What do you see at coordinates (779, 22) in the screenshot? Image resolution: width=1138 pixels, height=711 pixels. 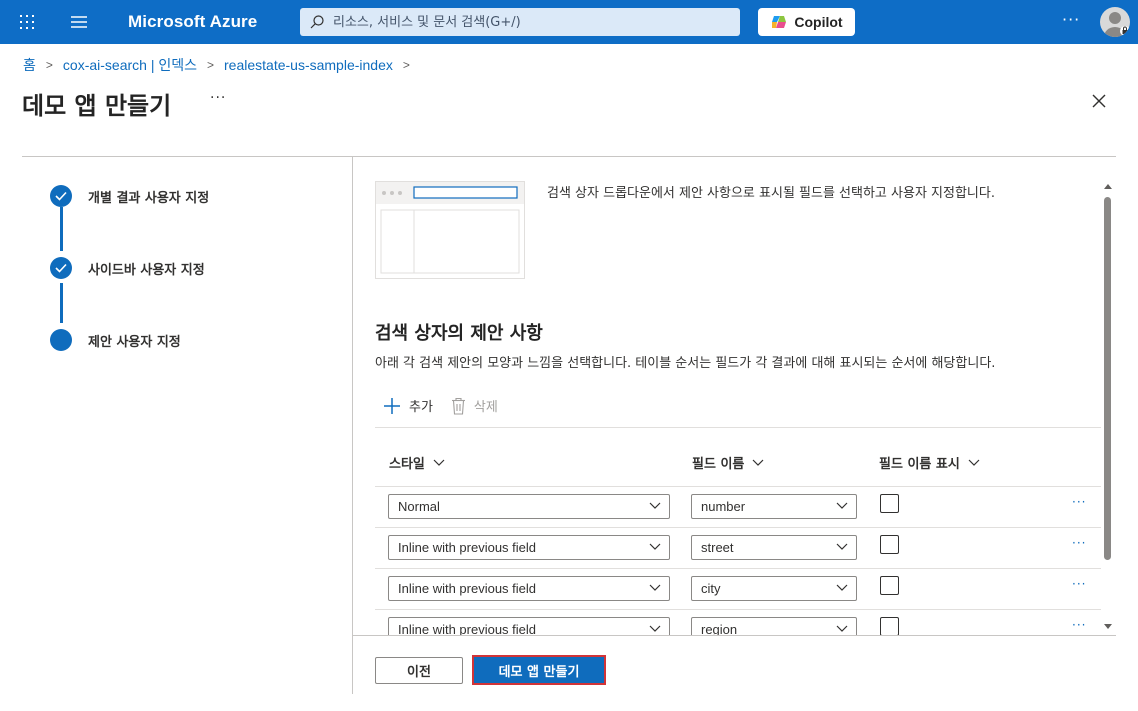 I see `copilot-icon` at bounding box center [779, 22].